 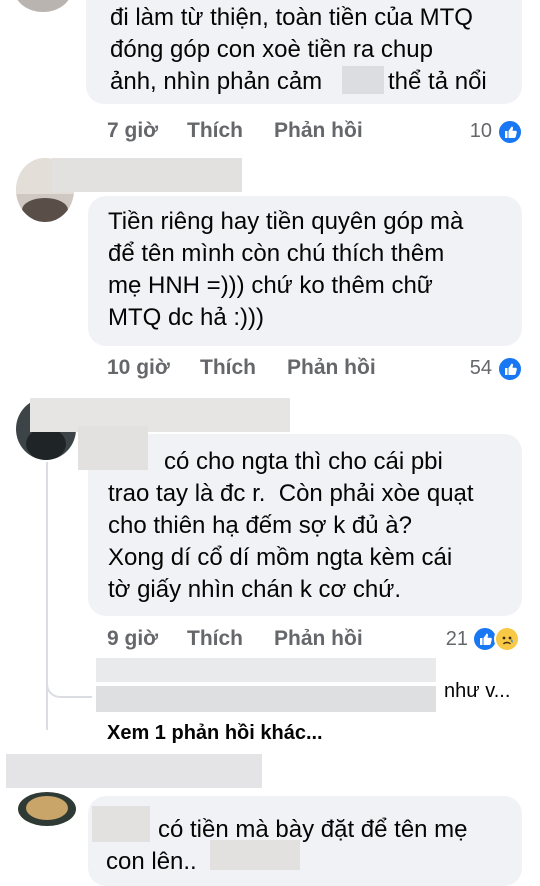 I want to click on comment-text-line: cho thiên hạ đếm sợ k đủ à?, so click(x=260, y=525).